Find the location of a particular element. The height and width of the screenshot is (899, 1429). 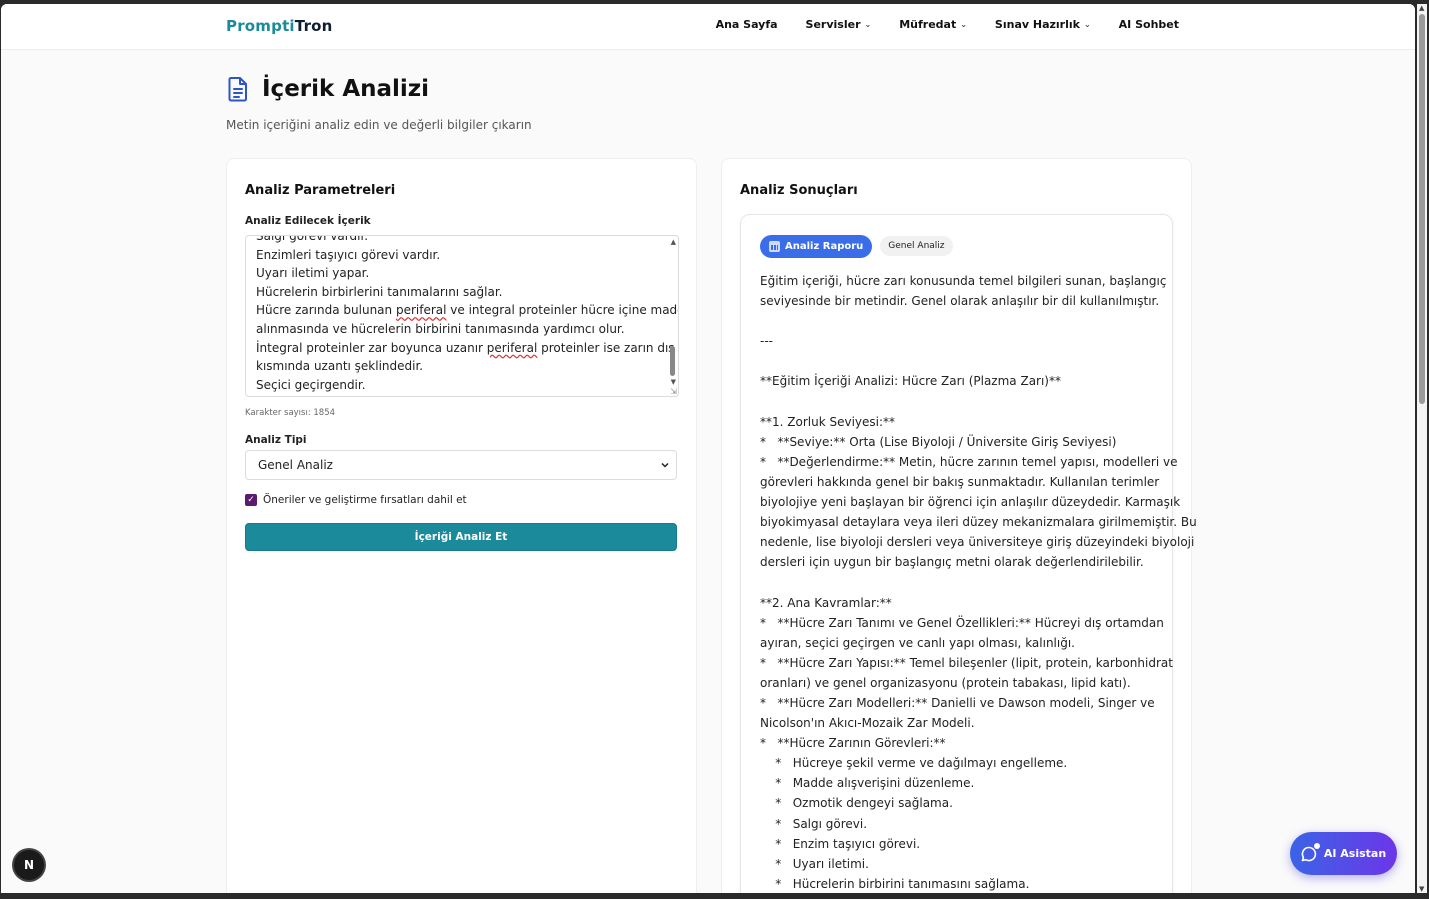

nextjs-dev-badge: N is located at coordinates (29, 865).